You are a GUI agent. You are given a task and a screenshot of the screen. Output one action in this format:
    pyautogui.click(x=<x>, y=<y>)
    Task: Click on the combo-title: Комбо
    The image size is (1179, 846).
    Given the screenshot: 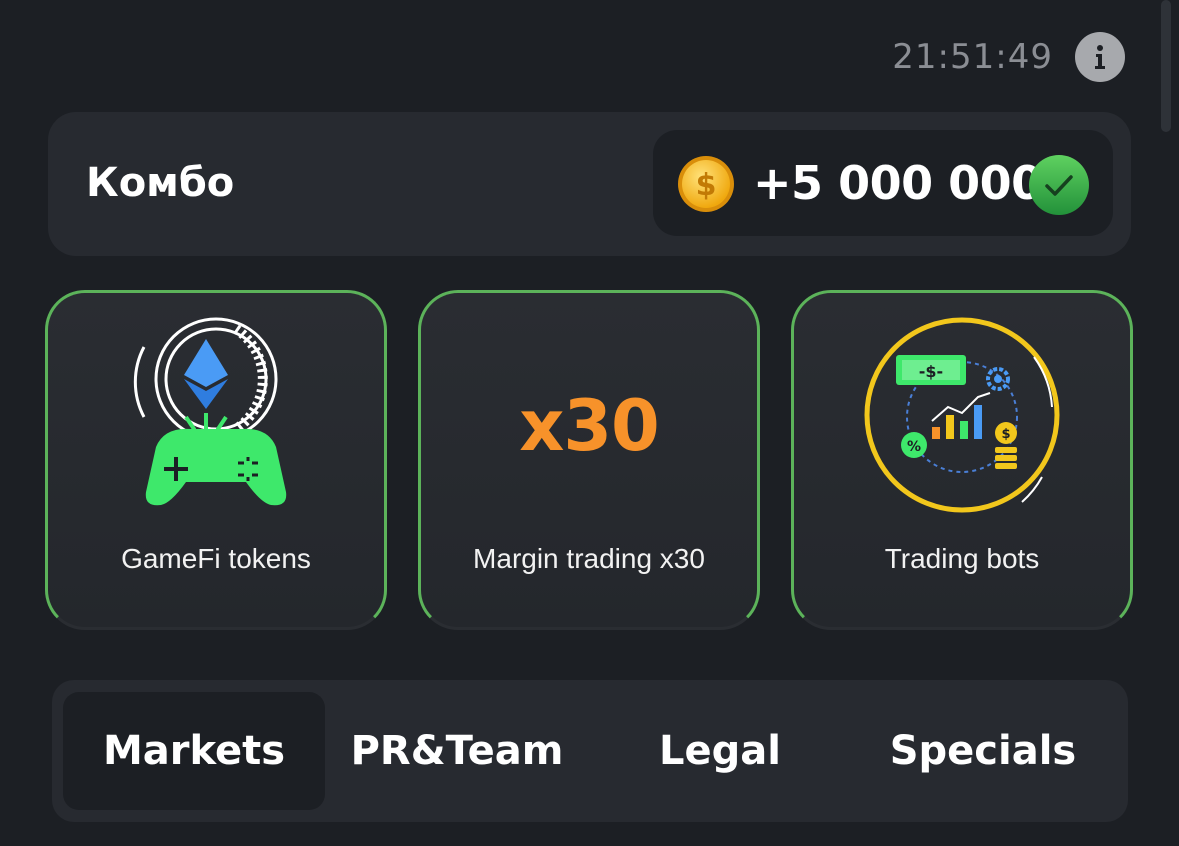 What is the action you would take?
    pyautogui.click(x=160, y=183)
    